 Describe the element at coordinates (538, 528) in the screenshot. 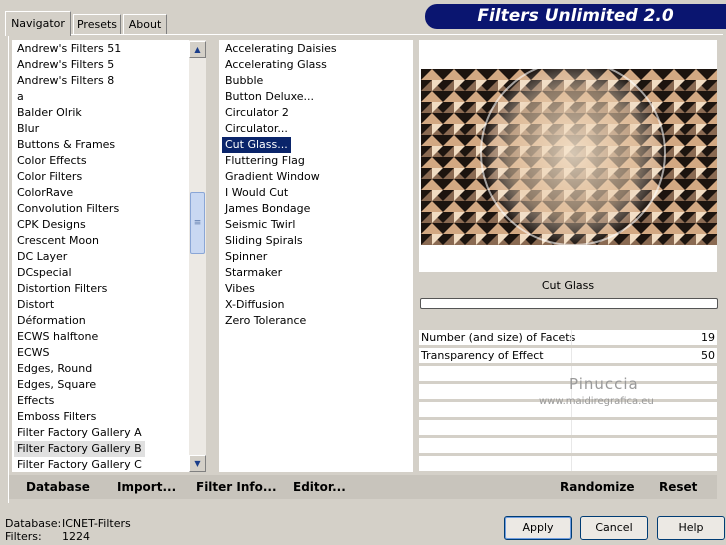

I see `apply-button: Apply` at that location.